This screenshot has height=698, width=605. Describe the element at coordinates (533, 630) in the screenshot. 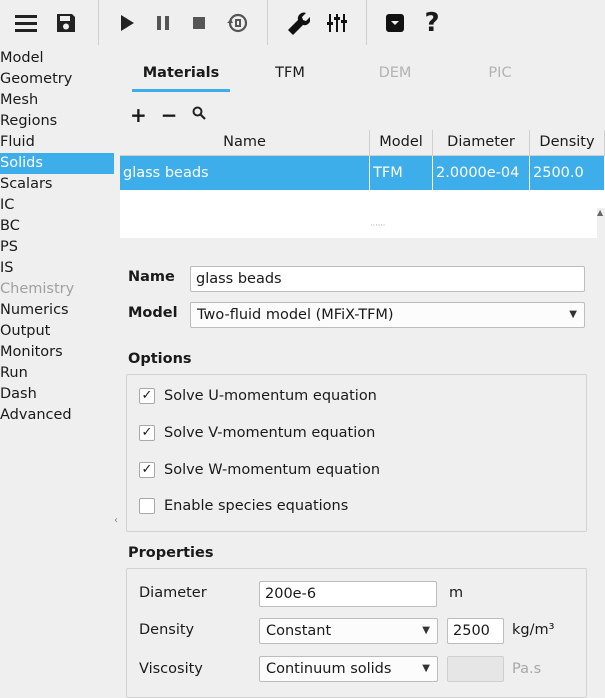

I see `density-unit: kg/m³` at that location.